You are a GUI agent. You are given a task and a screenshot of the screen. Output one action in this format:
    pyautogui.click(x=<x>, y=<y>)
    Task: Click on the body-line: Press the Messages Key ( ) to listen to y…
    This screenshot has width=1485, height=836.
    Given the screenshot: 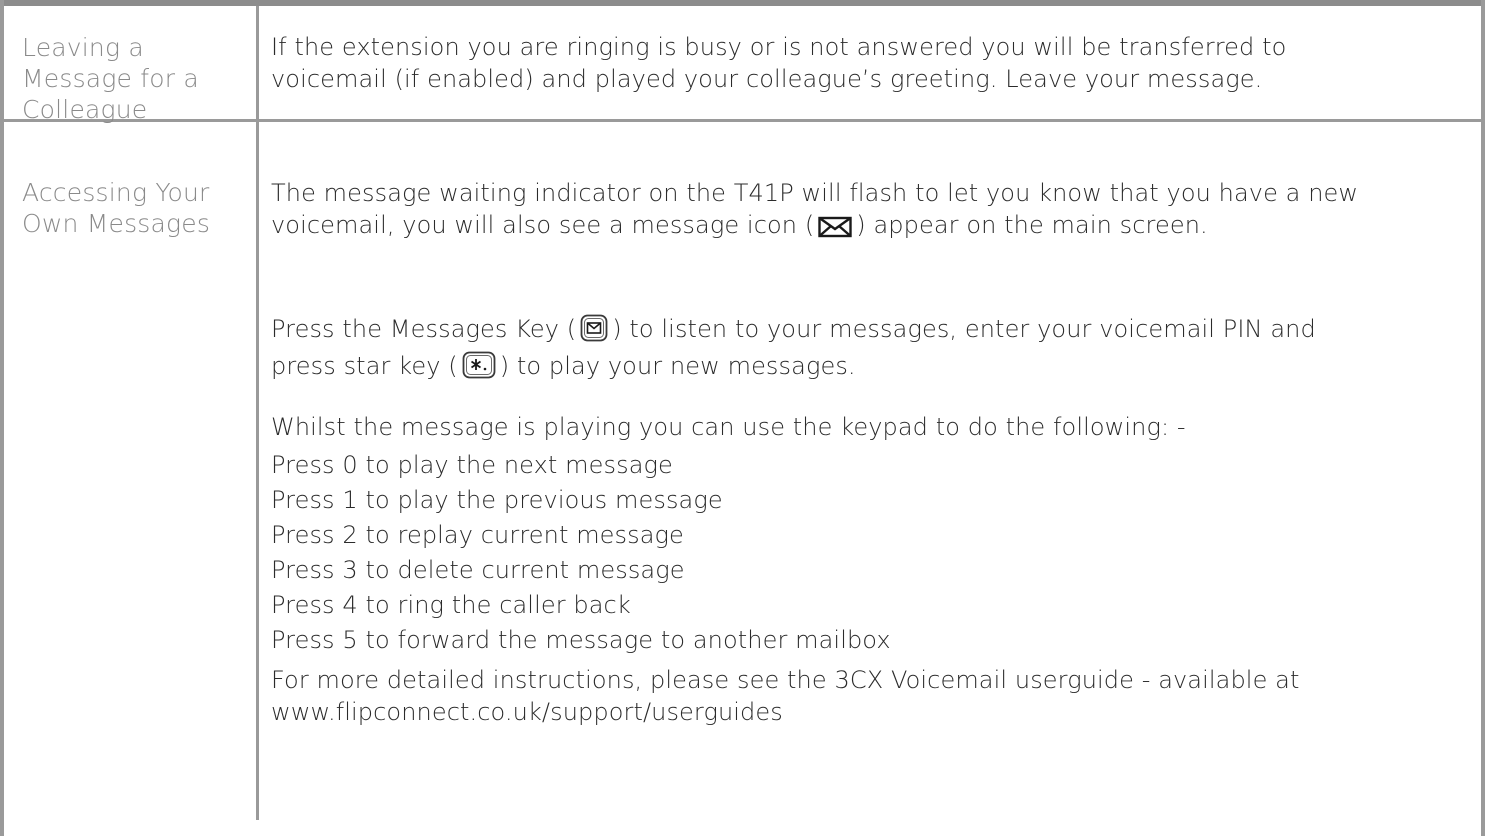 What is the action you would take?
    pyautogui.click(x=868, y=332)
    